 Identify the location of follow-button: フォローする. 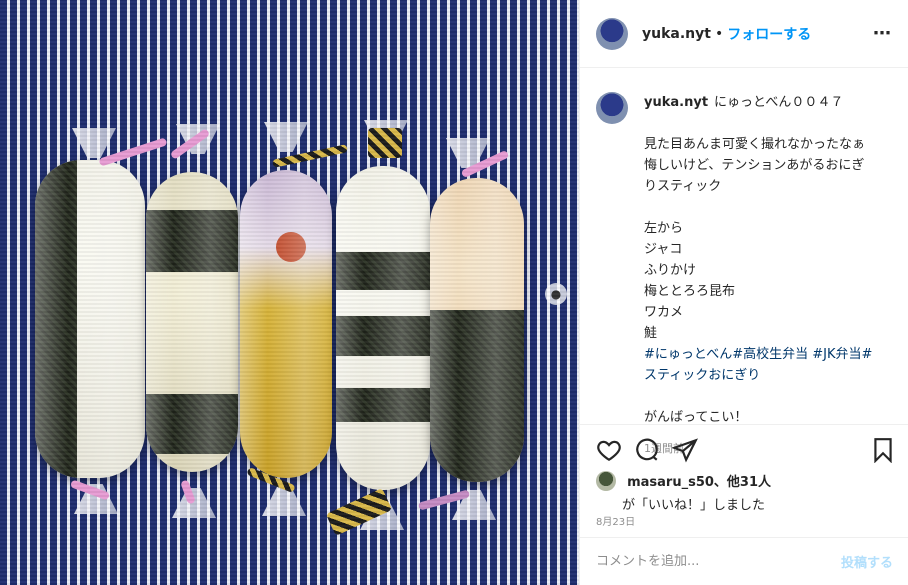
(769, 34).